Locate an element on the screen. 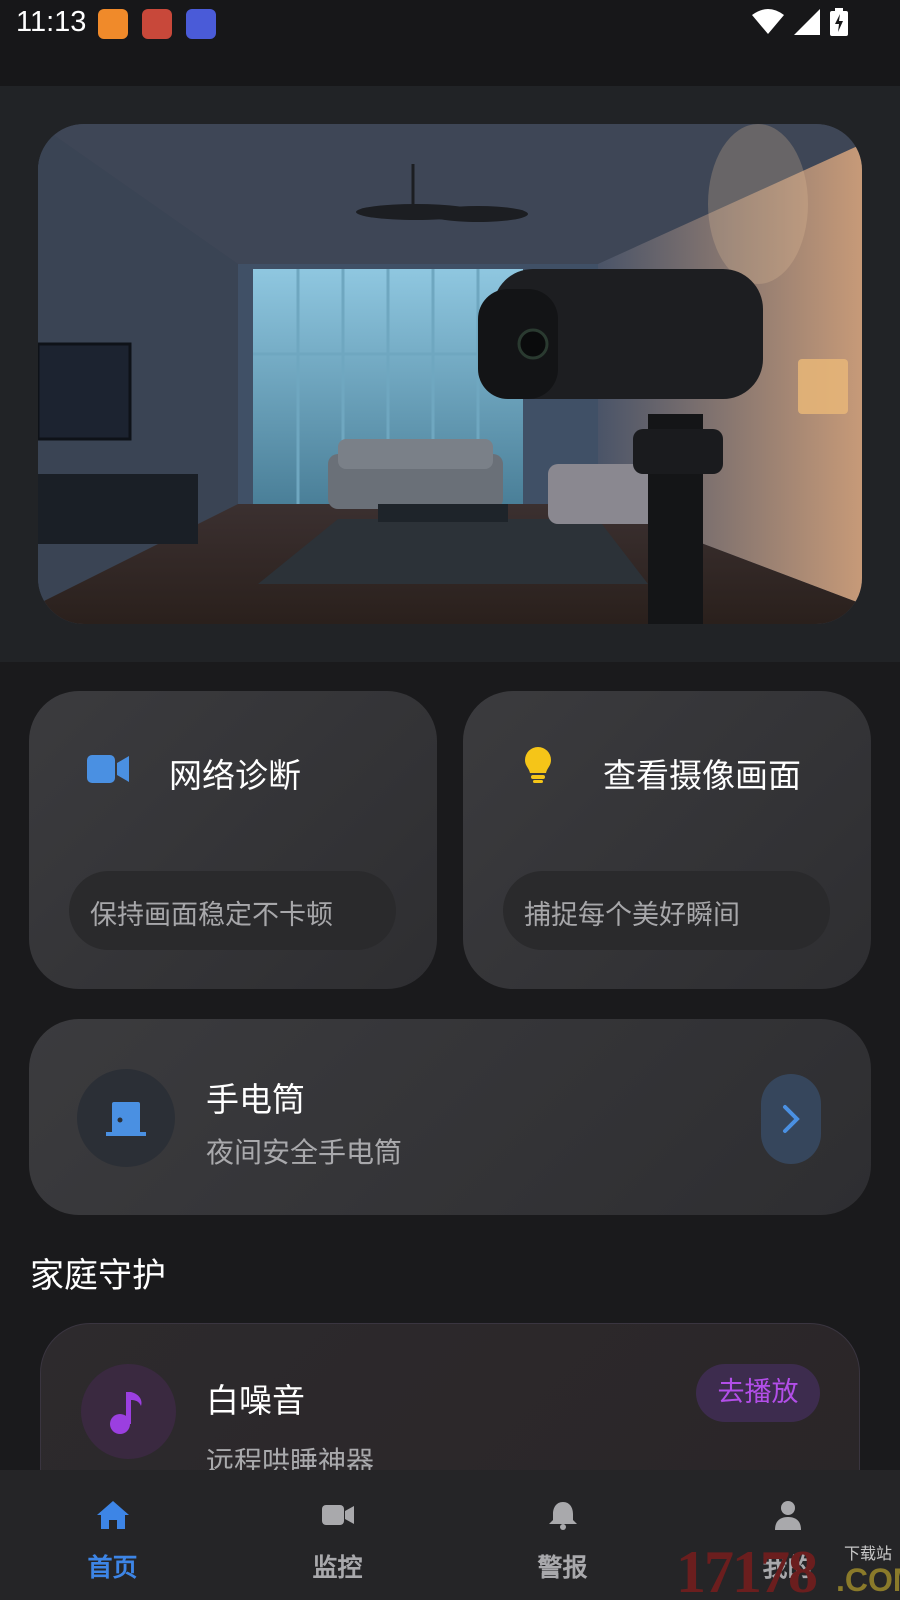 Image resolution: width=900 pixels, height=1600 pixels. status-icons is located at coordinates (800, 22).